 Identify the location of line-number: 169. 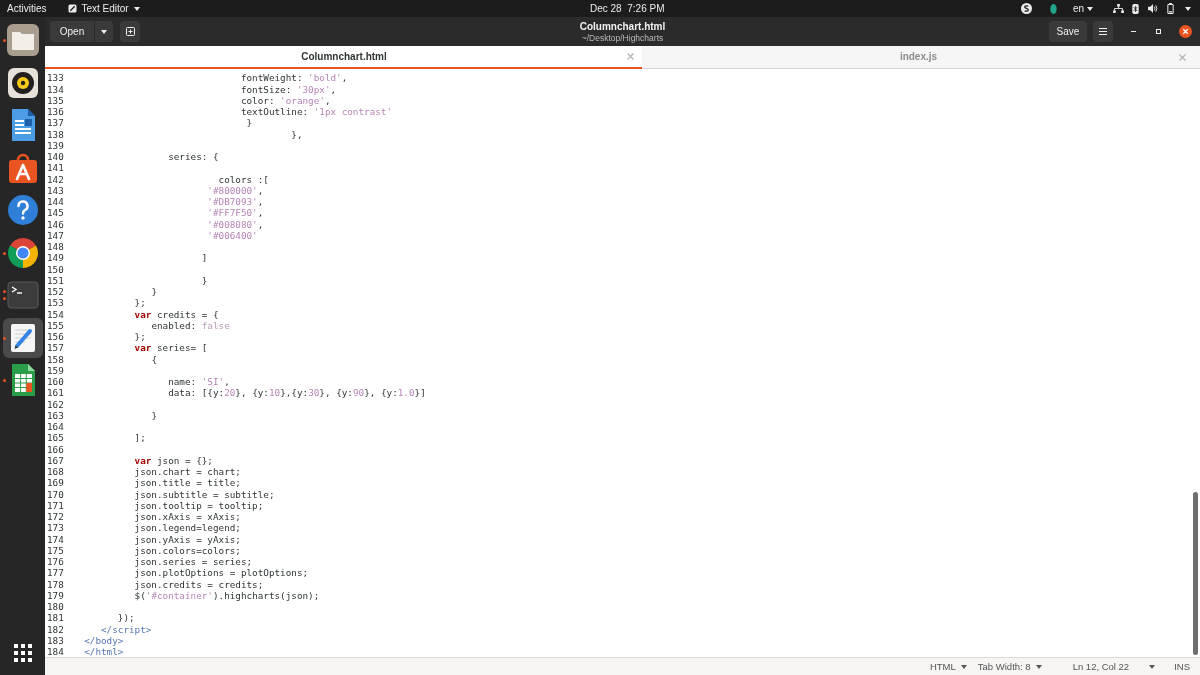
(55, 483).